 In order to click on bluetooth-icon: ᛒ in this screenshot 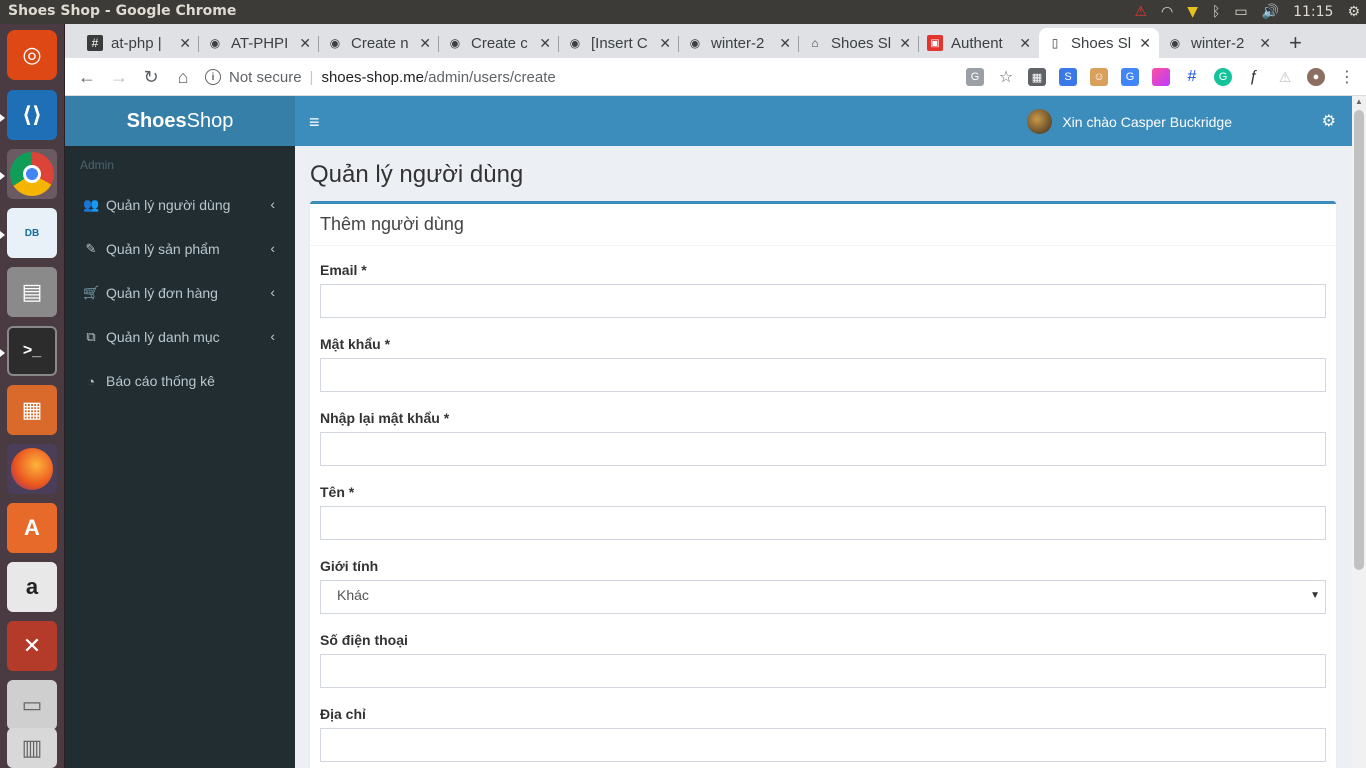, I will do `click(1216, 12)`.